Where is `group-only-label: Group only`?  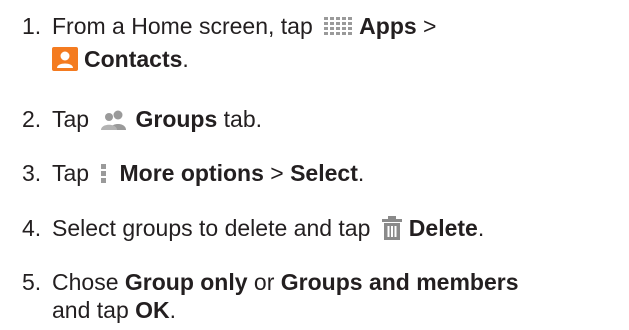
group-only-label: Group only is located at coordinates (186, 282).